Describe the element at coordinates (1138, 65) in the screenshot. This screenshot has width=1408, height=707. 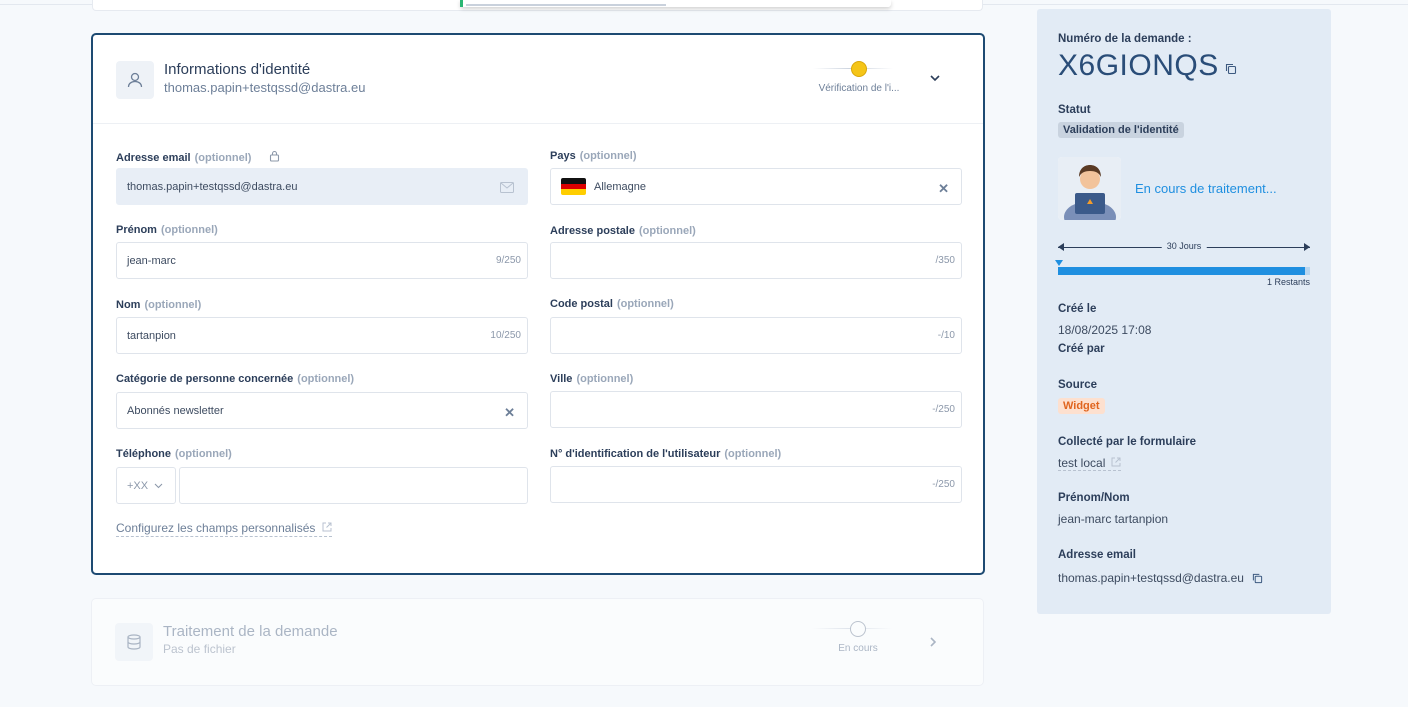
I see `request-number: X6GIONQS` at that location.